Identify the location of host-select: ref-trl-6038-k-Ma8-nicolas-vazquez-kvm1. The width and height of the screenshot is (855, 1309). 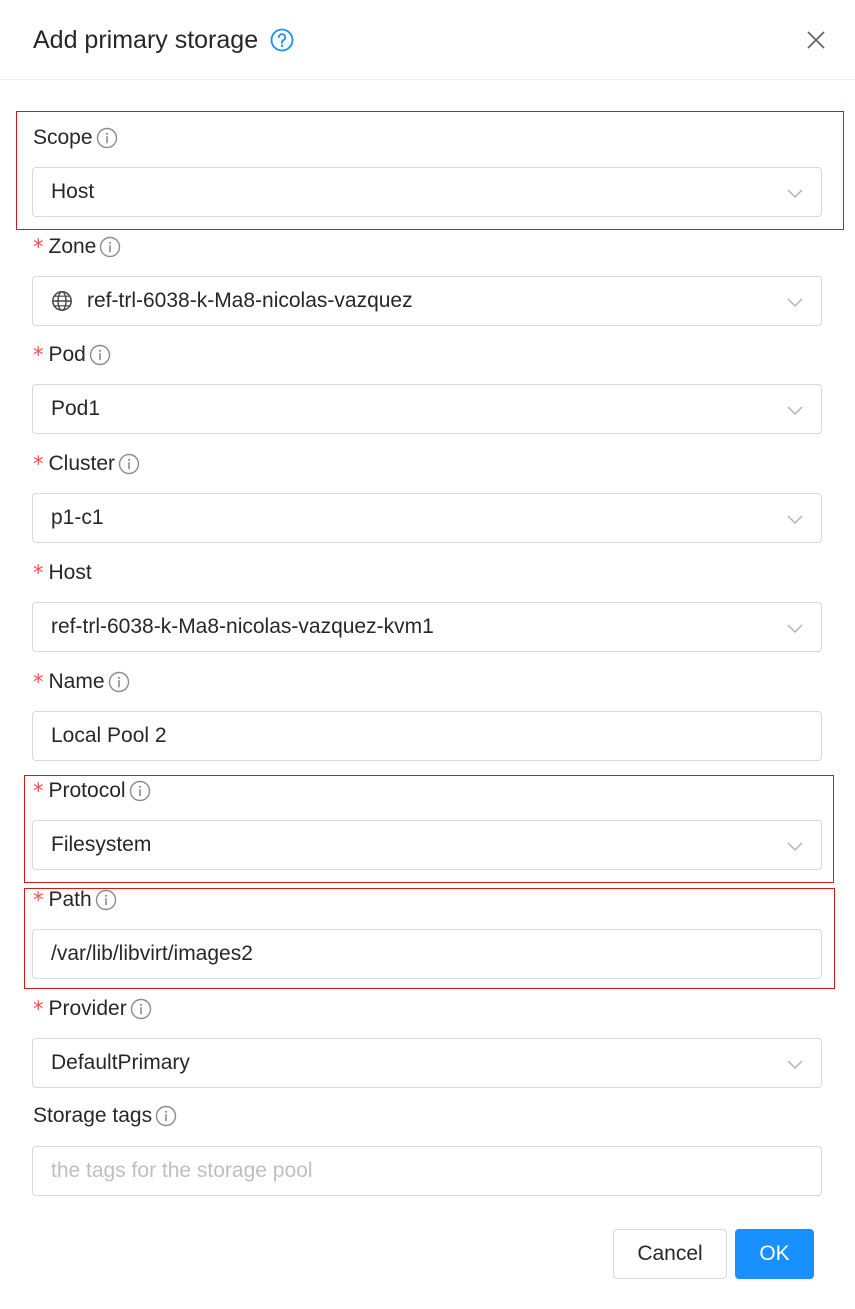
(427, 627).